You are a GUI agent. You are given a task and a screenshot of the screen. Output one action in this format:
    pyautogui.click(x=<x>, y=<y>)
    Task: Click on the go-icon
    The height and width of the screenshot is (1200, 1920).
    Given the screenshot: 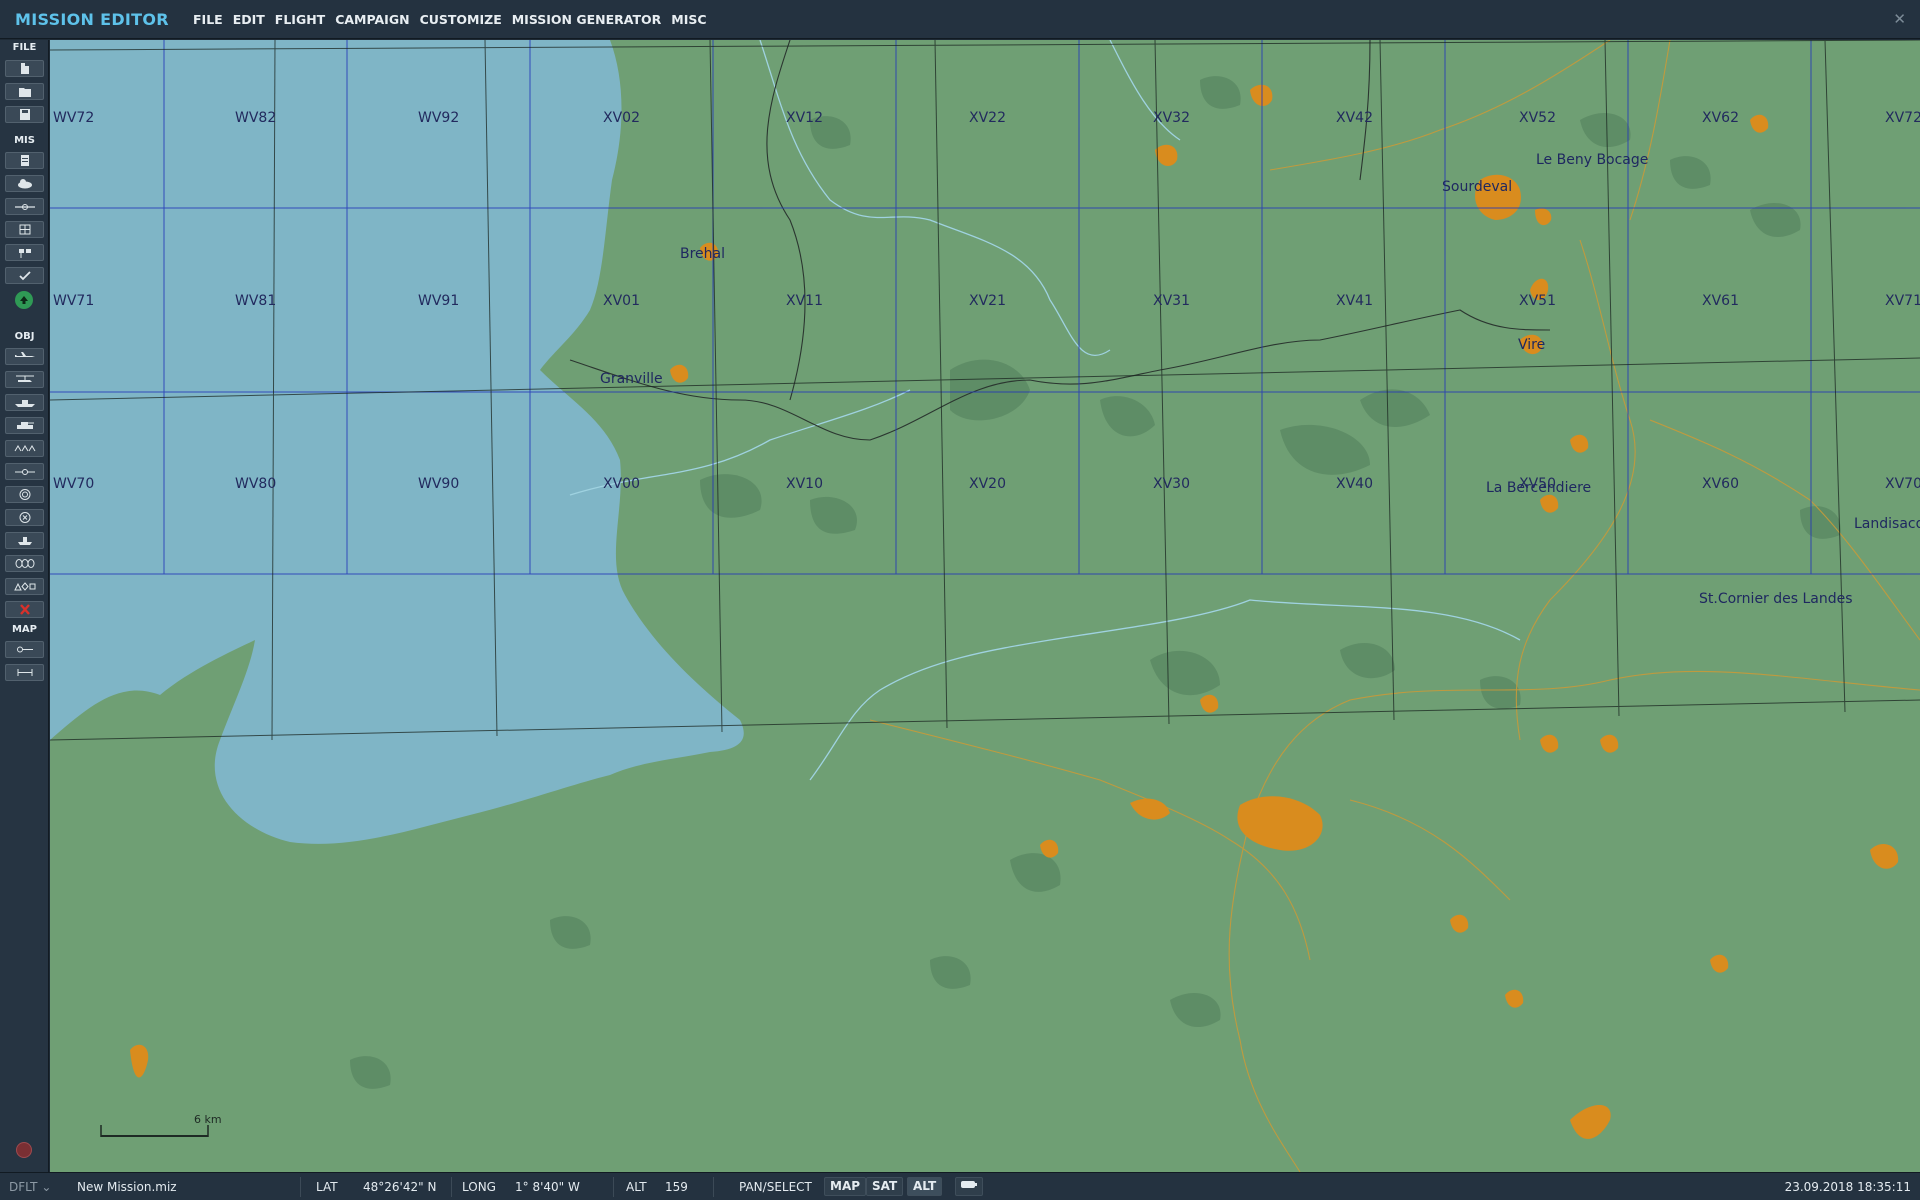 What is the action you would take?
    pyautogui.click(x=24, y=300)
    